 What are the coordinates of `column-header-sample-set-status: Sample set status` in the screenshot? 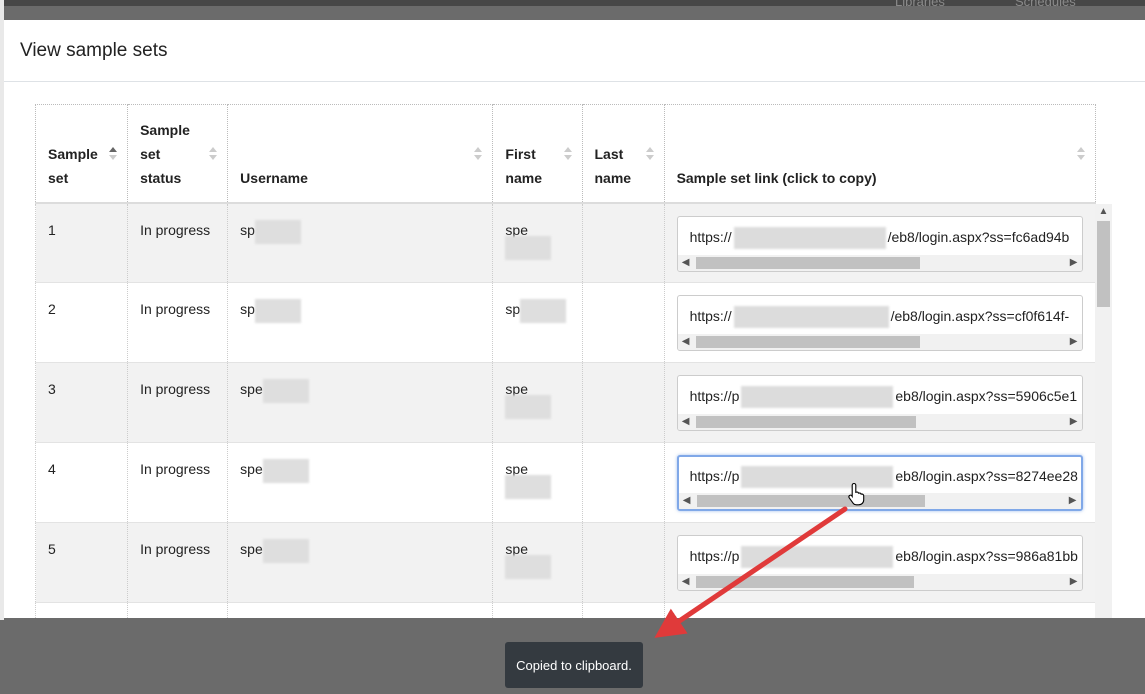 It's located at (178, 154).